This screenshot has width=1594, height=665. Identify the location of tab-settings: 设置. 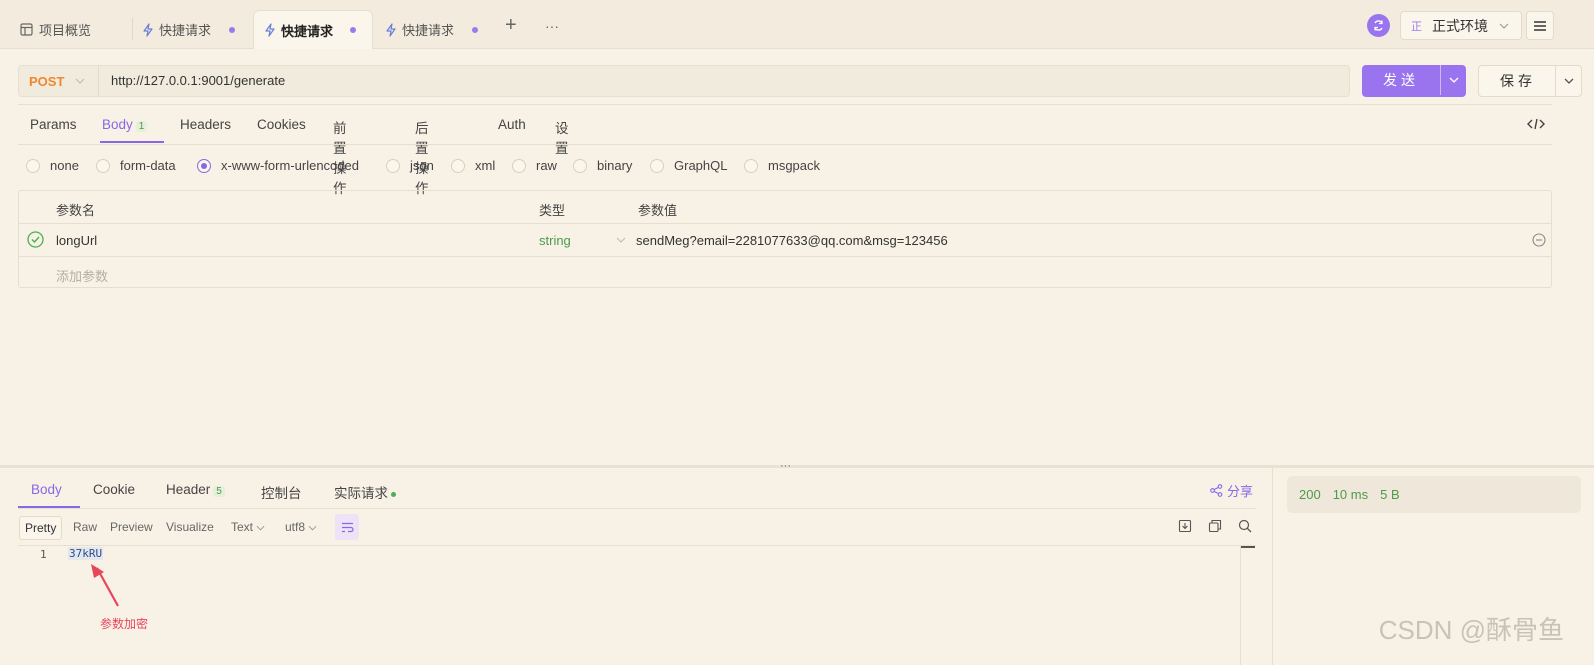
(562, 137).